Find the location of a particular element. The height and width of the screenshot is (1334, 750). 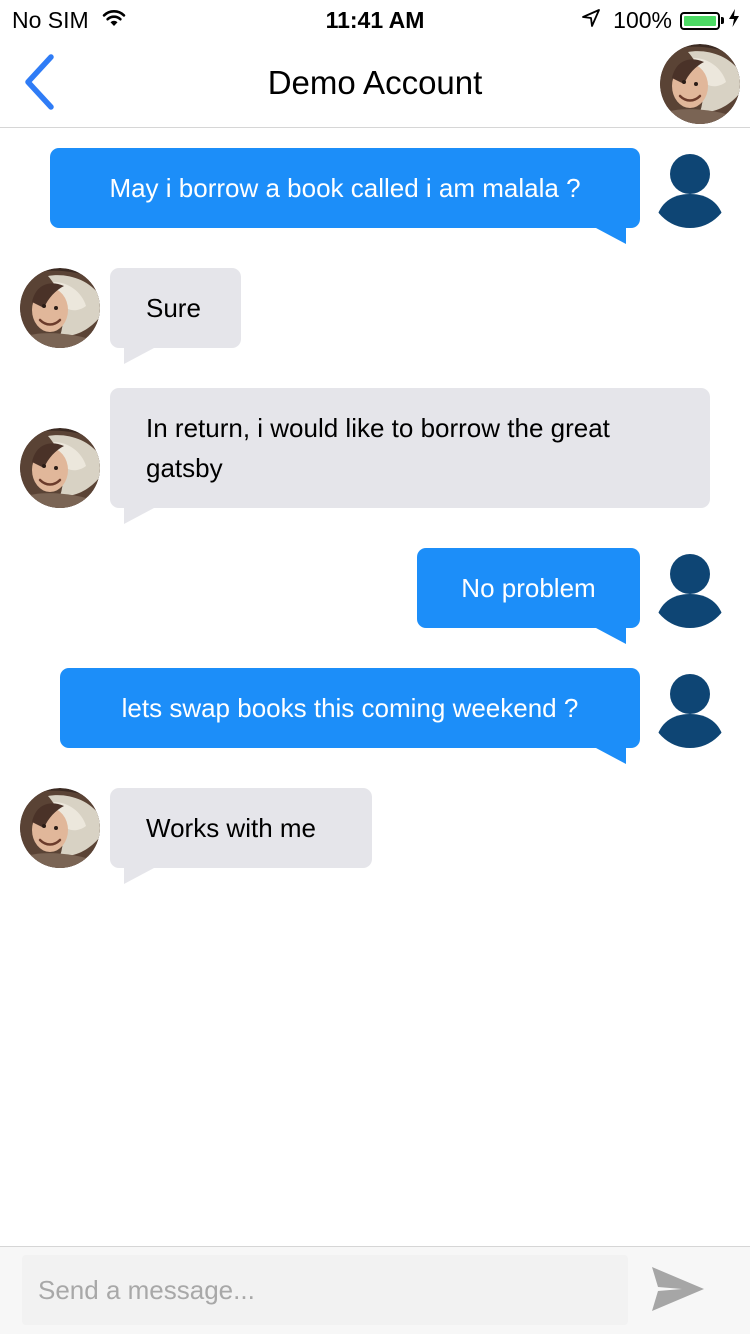

chevron-left-icon is located at coordinates (39, 84).